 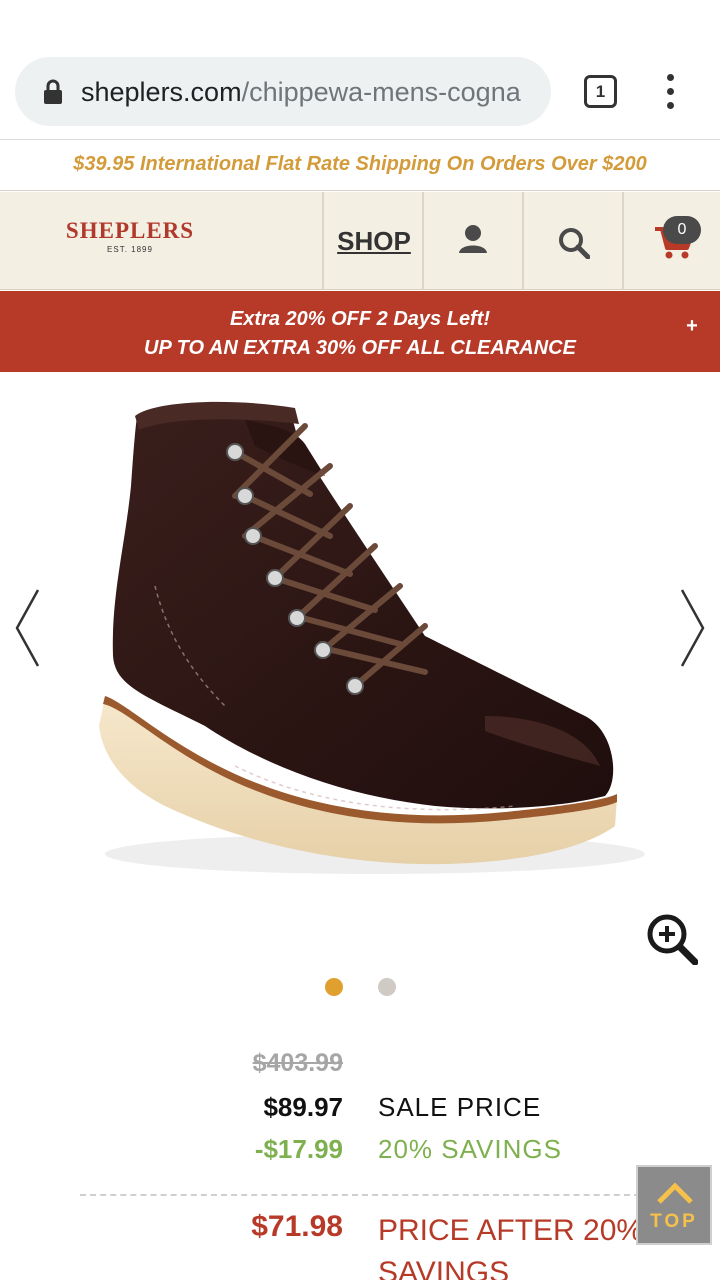 I want to click on zoom-in-icon, so click(x=672, y=939).